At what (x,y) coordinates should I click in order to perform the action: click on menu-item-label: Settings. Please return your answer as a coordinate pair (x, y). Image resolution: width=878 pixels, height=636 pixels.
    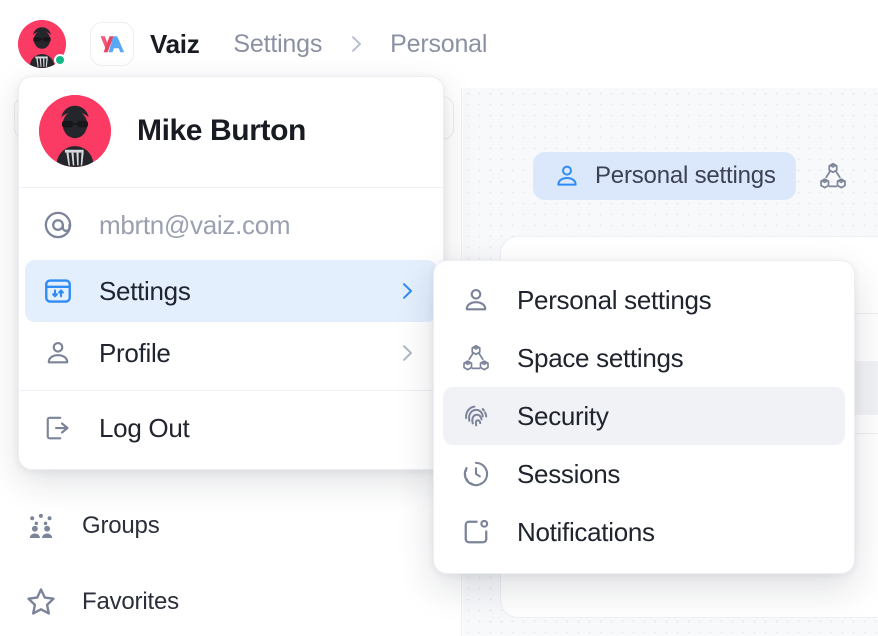
    Looking at the image, I should click on (145, 290).